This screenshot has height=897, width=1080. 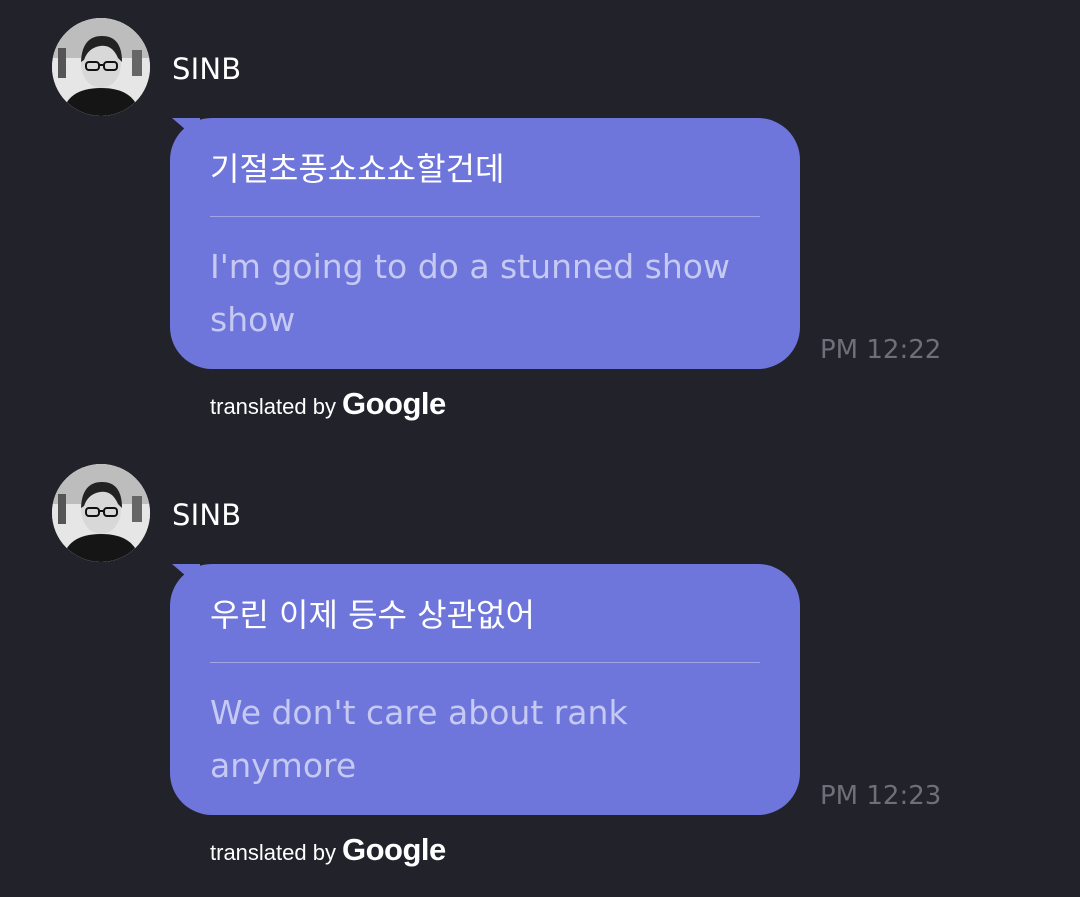 I want to click on original-text: 기절초풍쇼쇼쇼할건데, so click(x=357, y=169).